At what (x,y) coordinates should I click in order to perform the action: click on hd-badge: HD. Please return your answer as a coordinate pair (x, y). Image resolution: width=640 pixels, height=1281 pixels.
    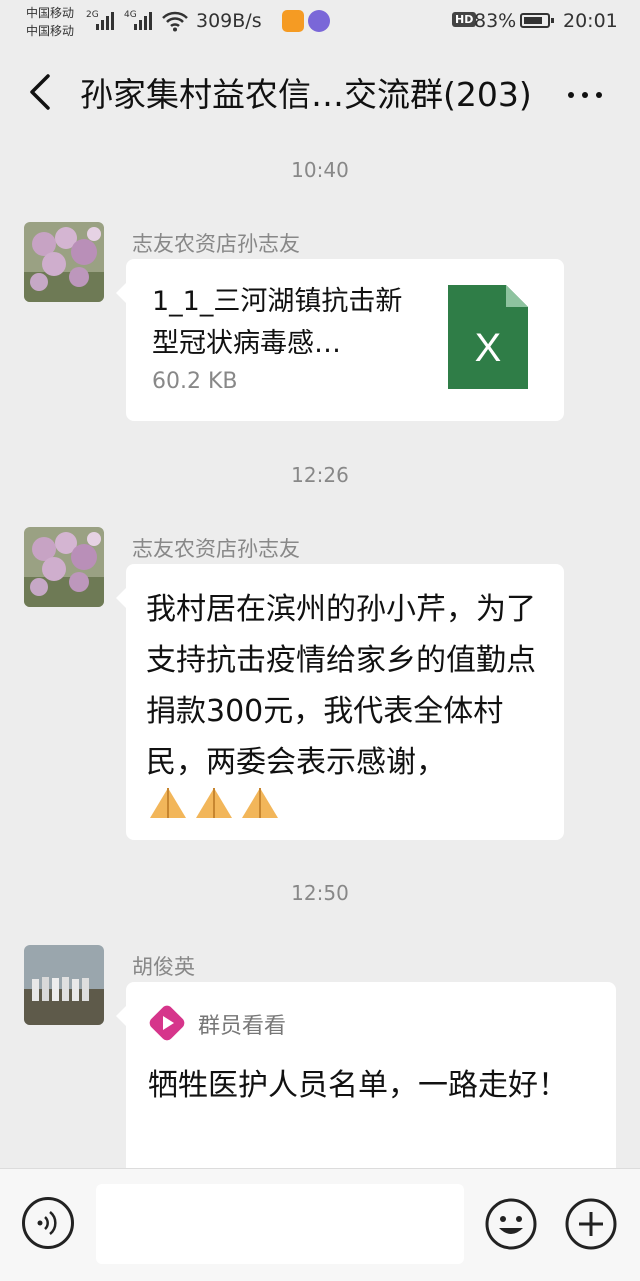
    Looking at the image, I should click on (464, 19).